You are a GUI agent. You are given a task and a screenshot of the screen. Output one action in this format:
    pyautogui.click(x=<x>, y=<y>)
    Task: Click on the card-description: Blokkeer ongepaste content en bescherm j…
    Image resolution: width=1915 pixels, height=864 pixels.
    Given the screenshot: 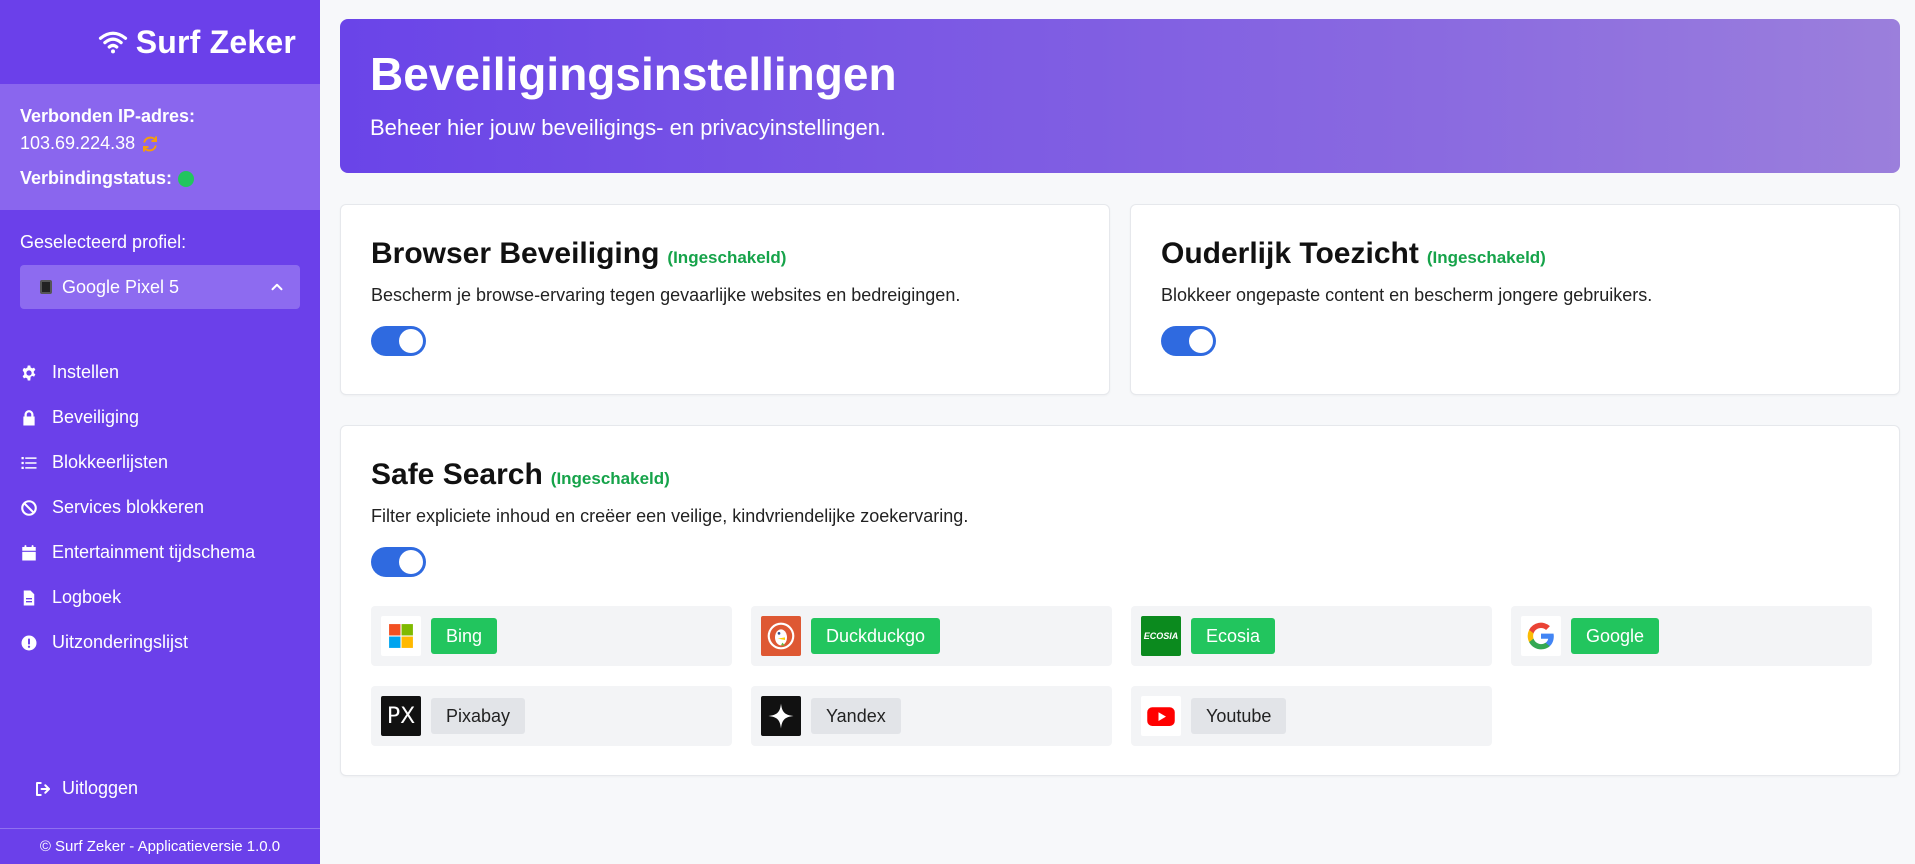 What is the action you would take?
    pyautogui.click(x=1407, y=295)
    